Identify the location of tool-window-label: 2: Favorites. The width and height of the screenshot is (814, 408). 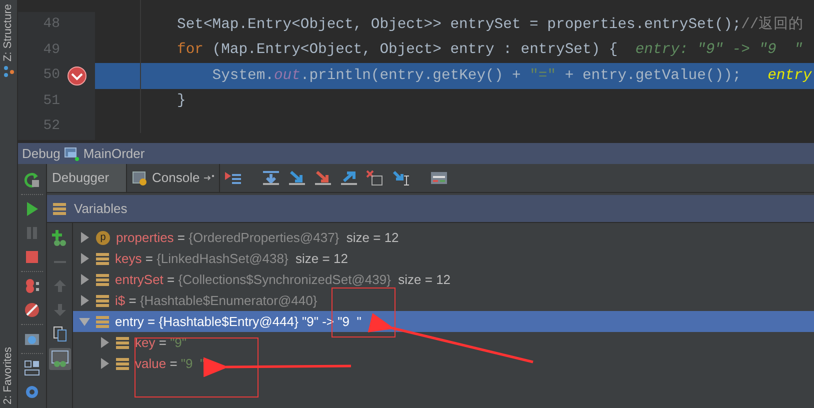
(8, 375).